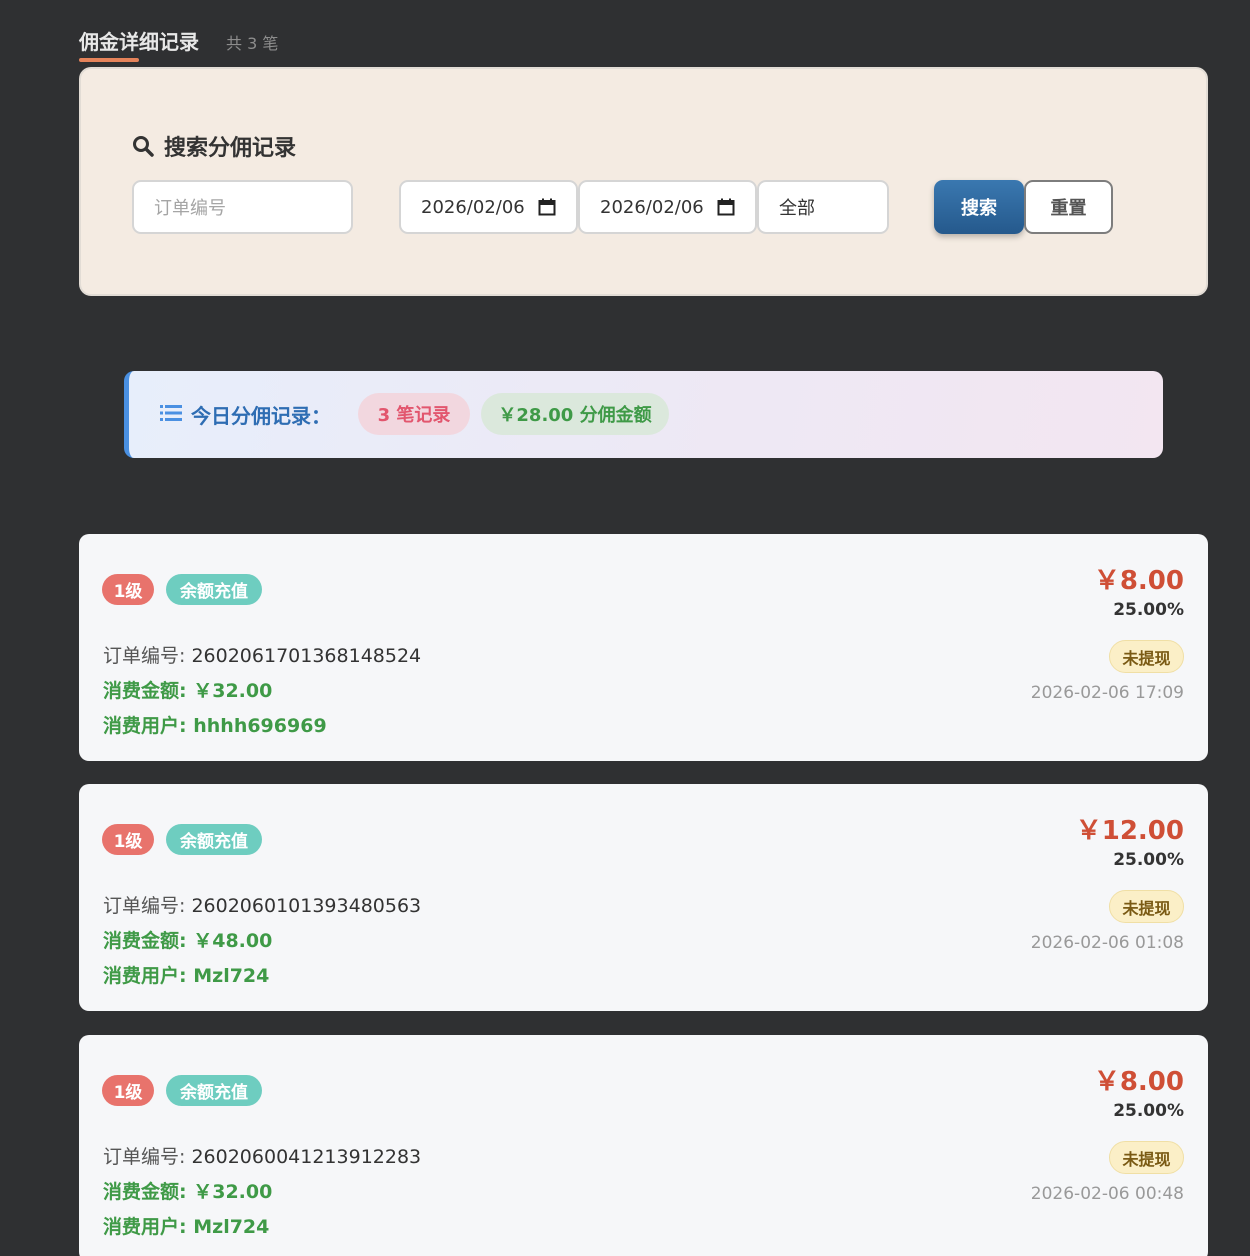 The width and height of the screenshot is (1250, 1256). I want to click on end-date-input: 2026/02/06, so click(667, 207).